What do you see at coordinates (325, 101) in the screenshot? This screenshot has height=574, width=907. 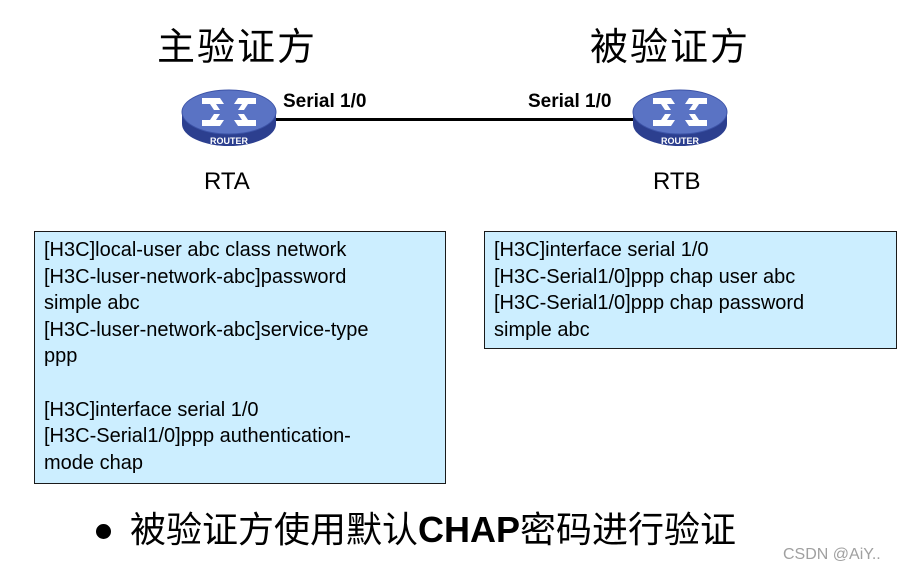 I see `interface-label-rta: Serial 1/0` at bounding box center [325, 101].